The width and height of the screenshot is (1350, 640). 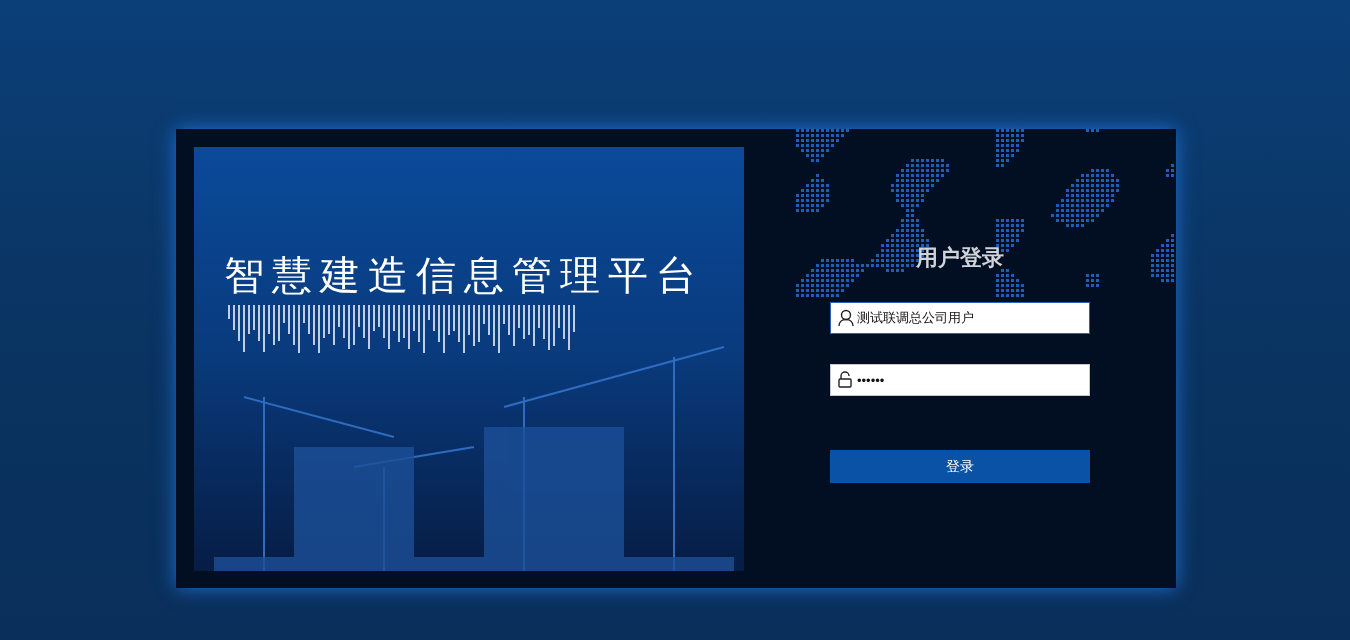 I want to click on password-field: ••••••, so click(x=960, y=380).